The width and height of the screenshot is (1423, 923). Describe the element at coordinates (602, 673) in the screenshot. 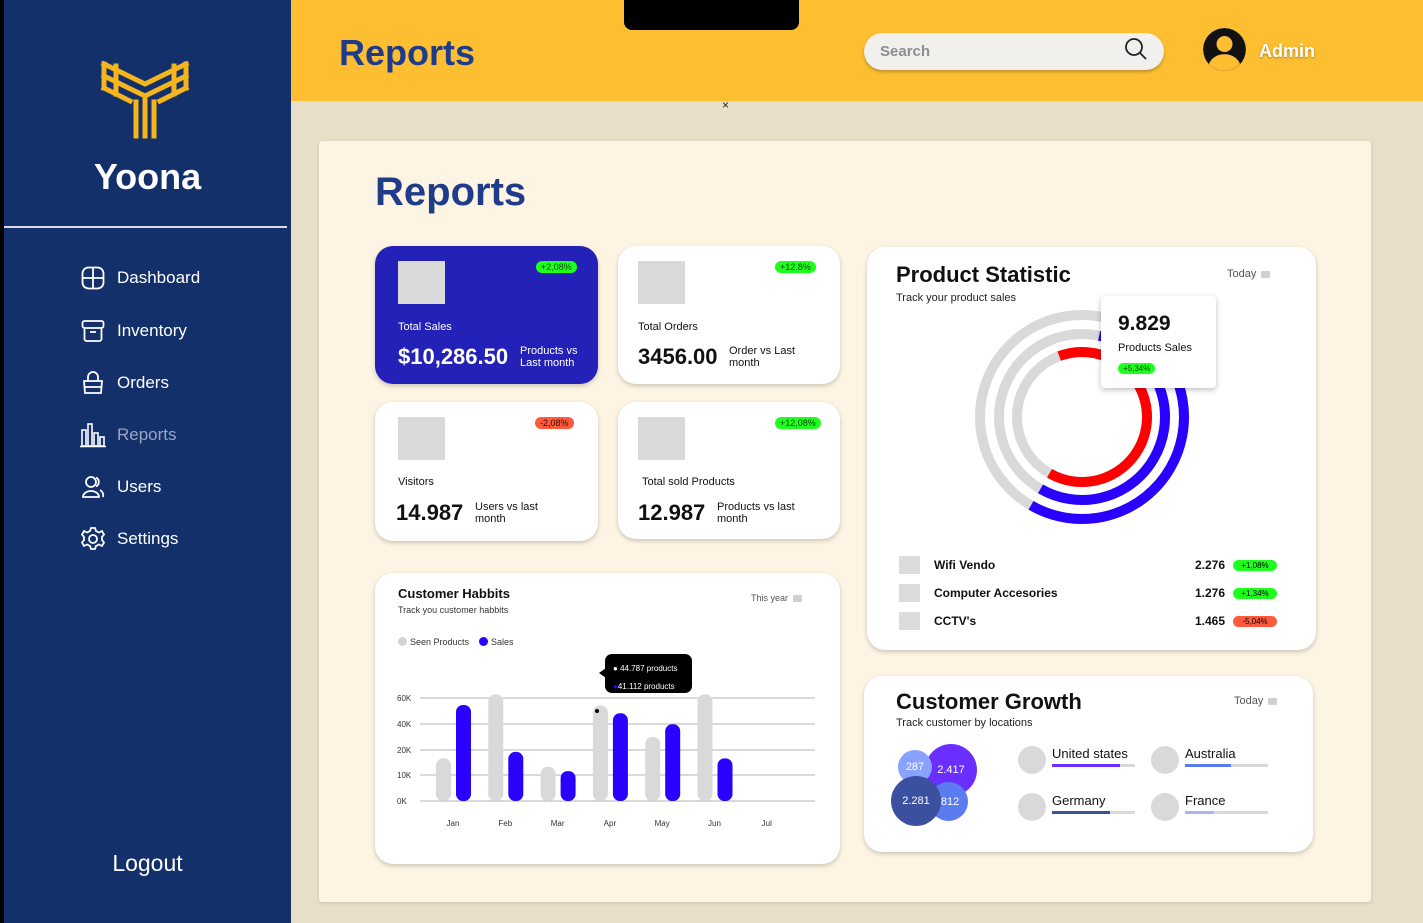

I see `tooltip-pointer` at that location.